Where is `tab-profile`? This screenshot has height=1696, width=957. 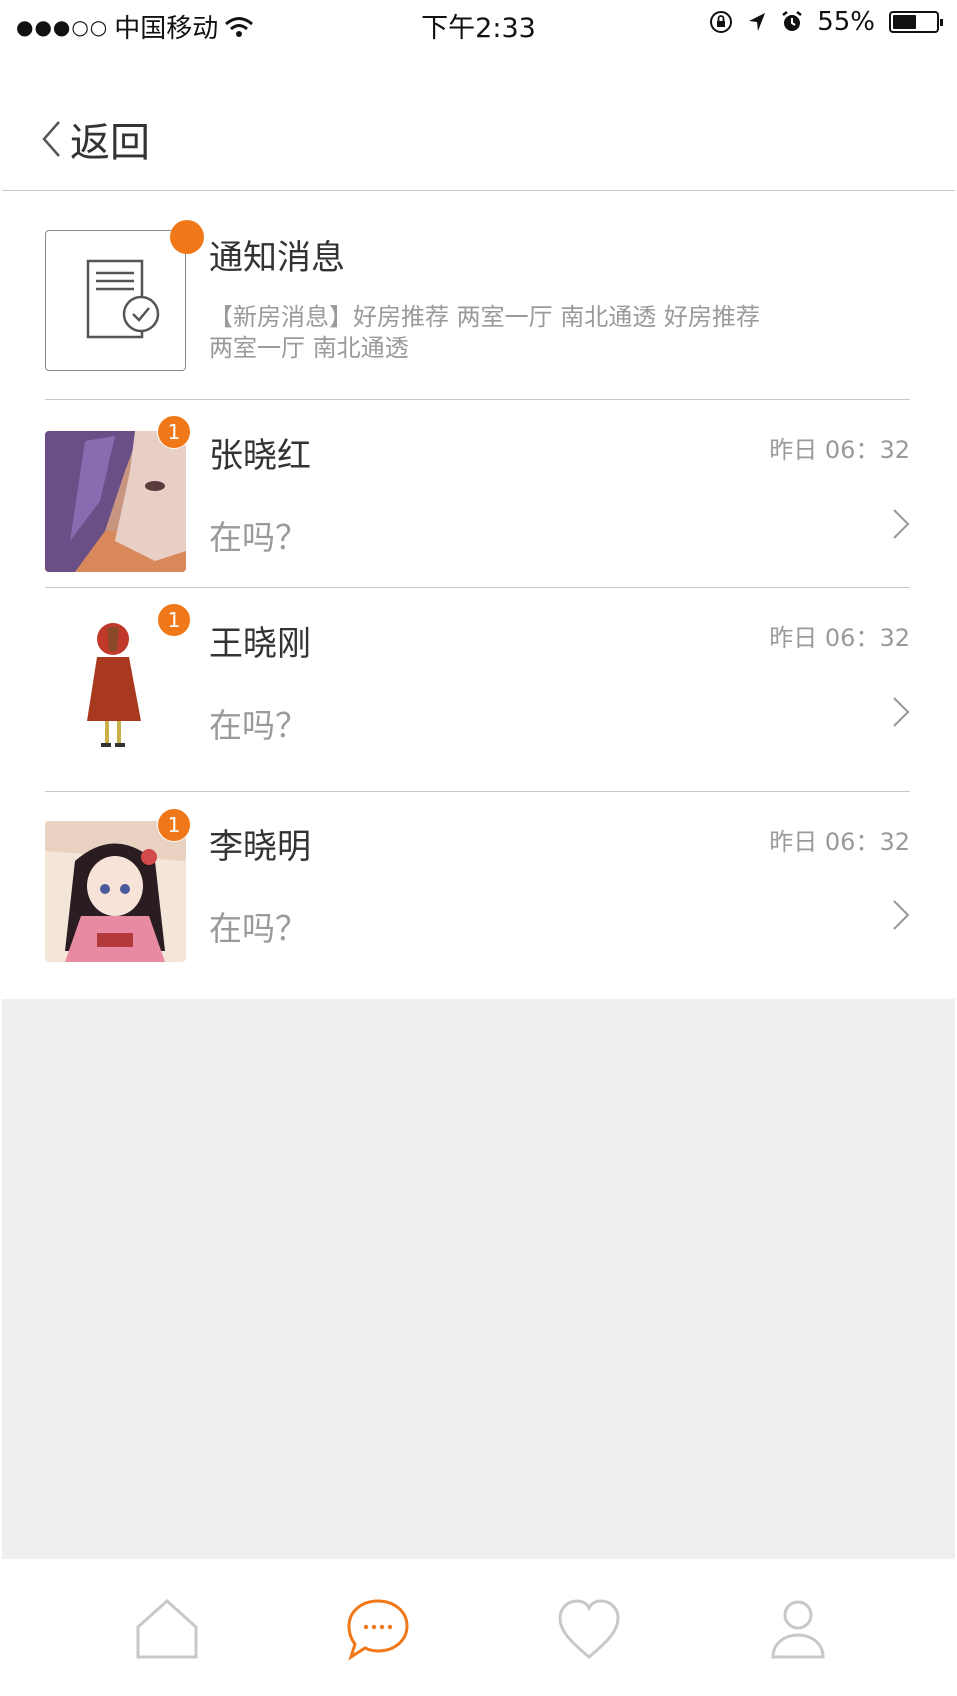
tab-profile is located at coordinates (798, 1629).